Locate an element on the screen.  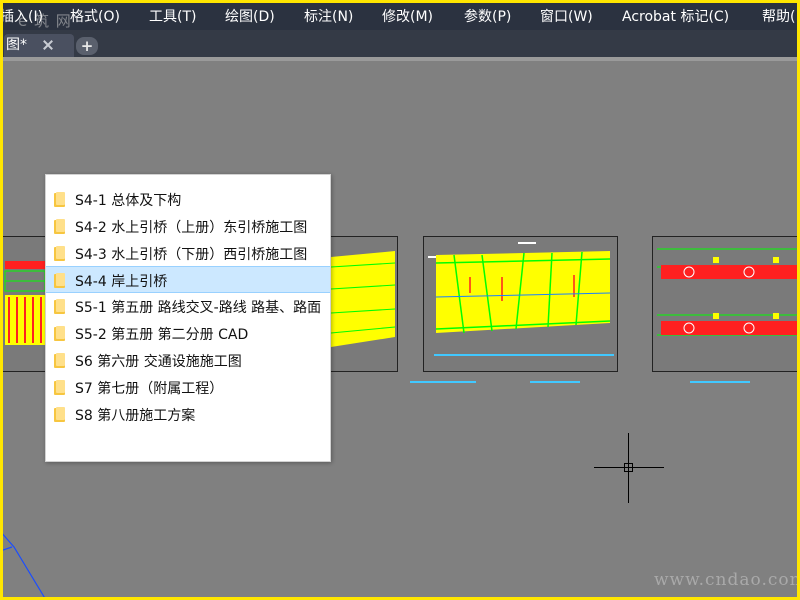
menu-insert: 插入(I) is located at coordinates (21, 16).